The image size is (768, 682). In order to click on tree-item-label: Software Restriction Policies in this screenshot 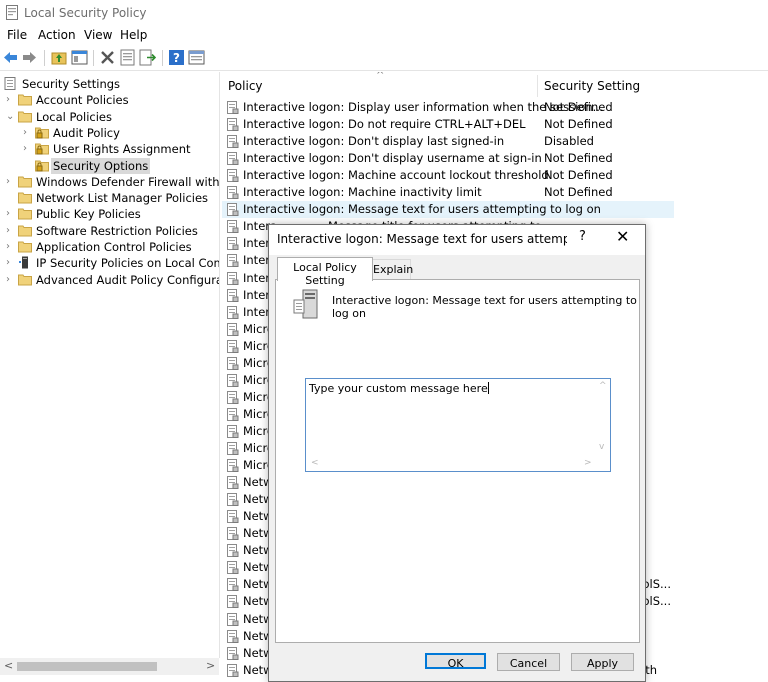, I will do `click(117, 230)`.